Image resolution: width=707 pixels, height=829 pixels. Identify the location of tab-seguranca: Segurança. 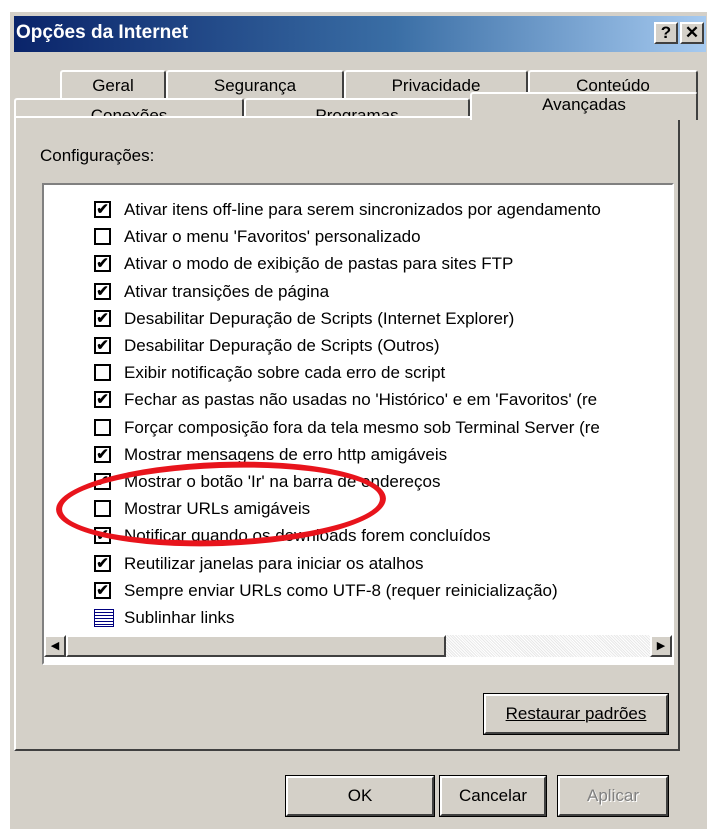
(255, 85).